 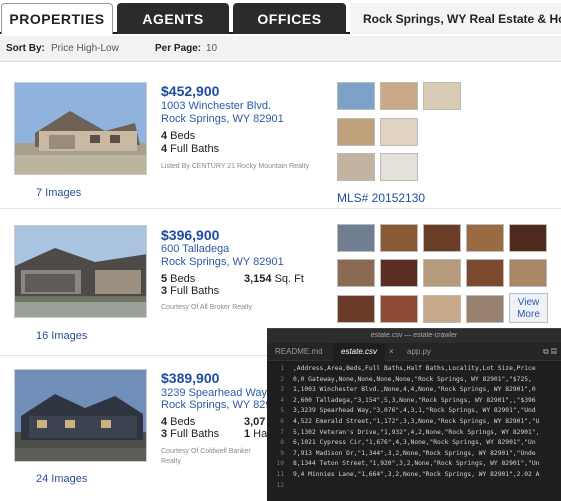 I want to click on listing-price: $389,900, so click(x=190, y=378).